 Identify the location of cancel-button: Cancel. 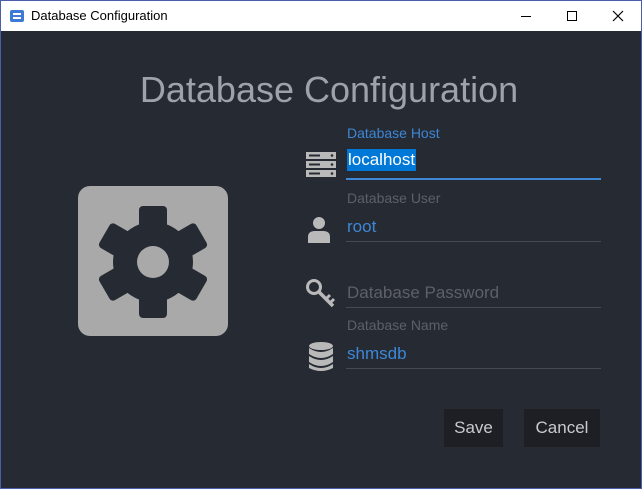
(562, 428).